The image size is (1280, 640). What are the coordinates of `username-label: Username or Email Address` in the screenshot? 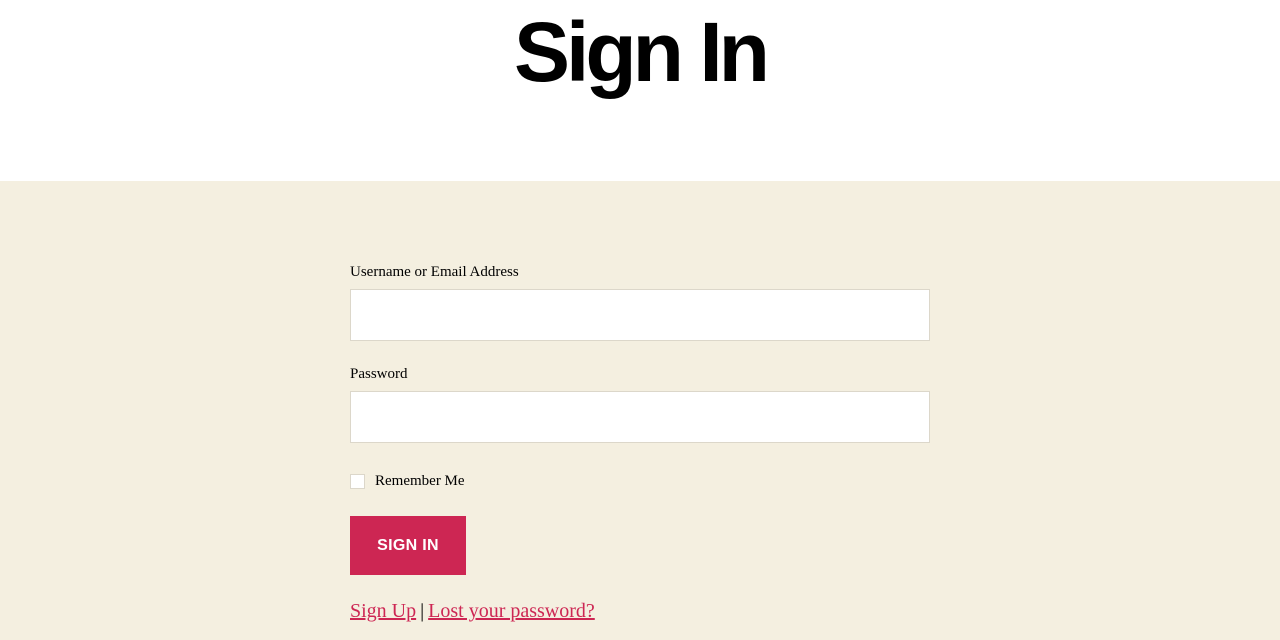 It's located at (434, 272).